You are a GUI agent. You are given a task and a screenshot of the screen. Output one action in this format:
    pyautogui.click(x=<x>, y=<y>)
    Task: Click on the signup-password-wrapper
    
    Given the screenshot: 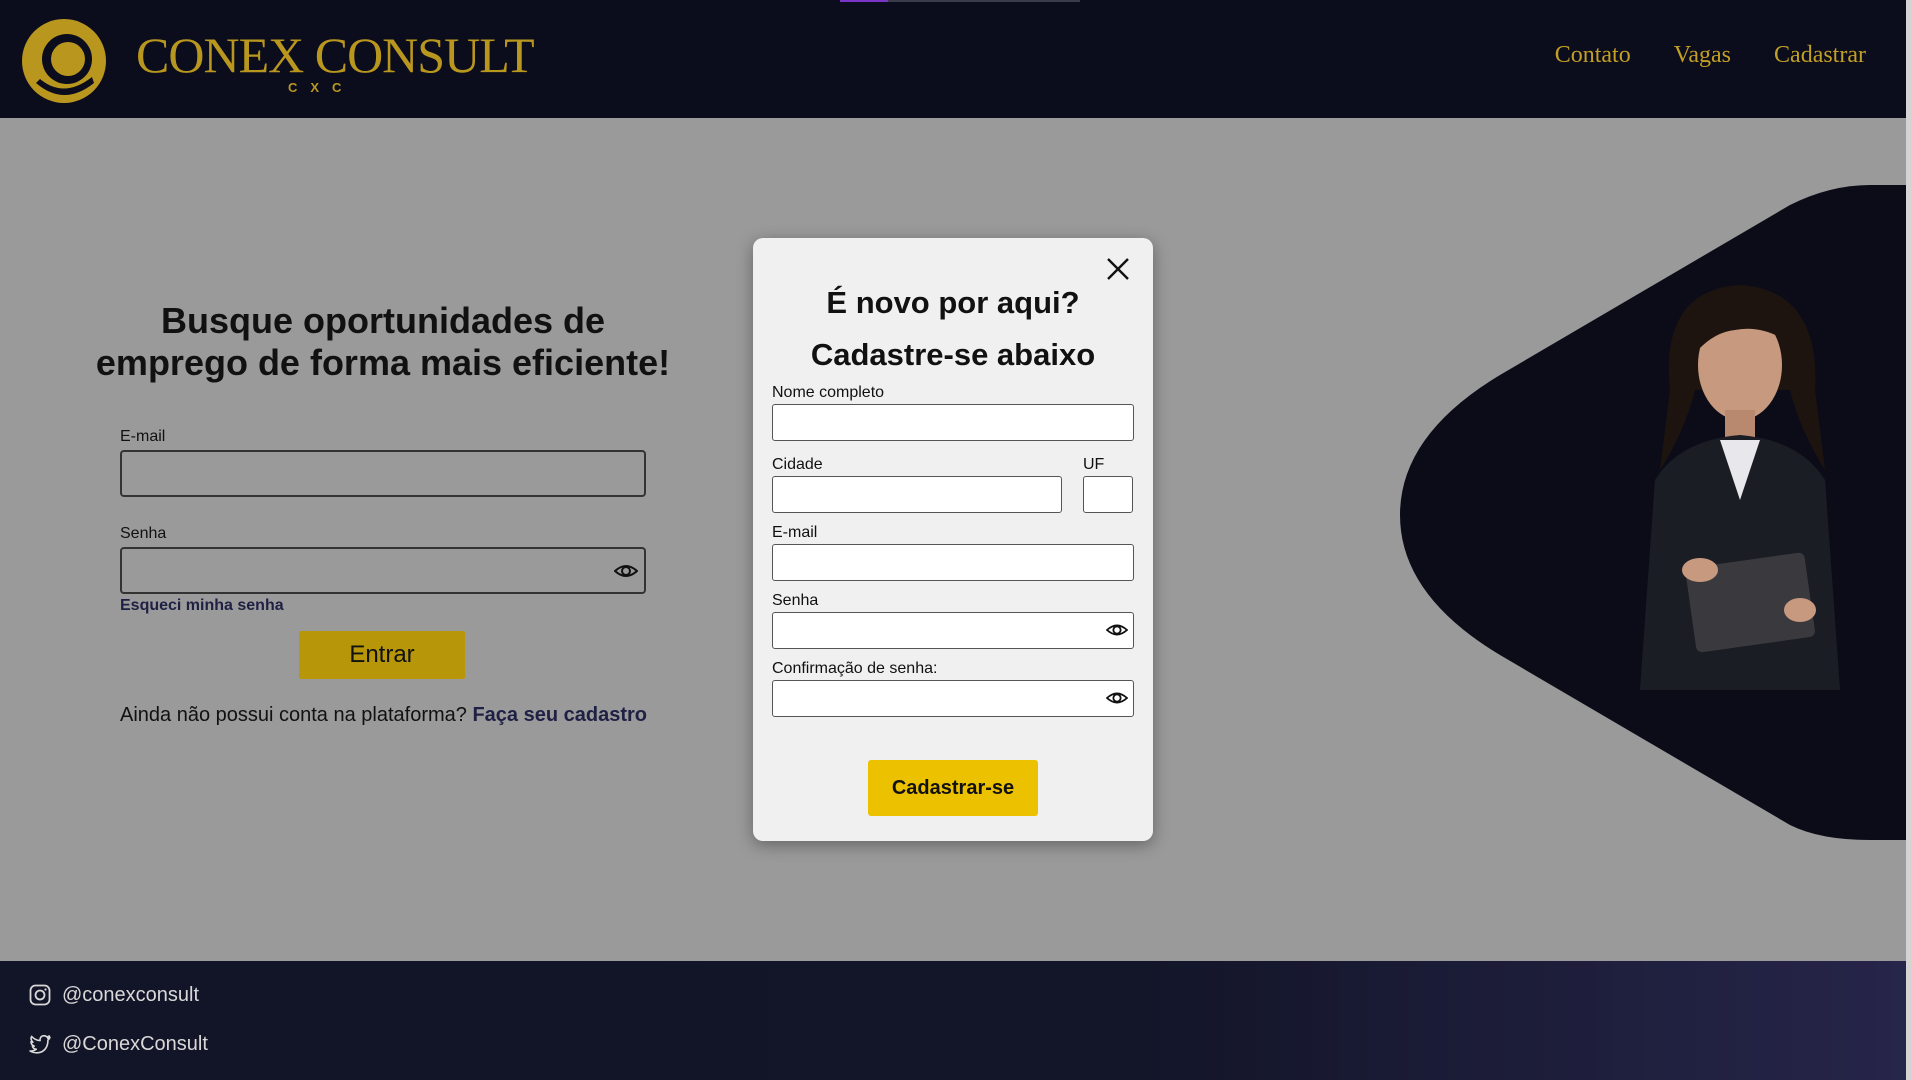 What is the action you would take?
    pyautogui.click(x=953, y=630)
    